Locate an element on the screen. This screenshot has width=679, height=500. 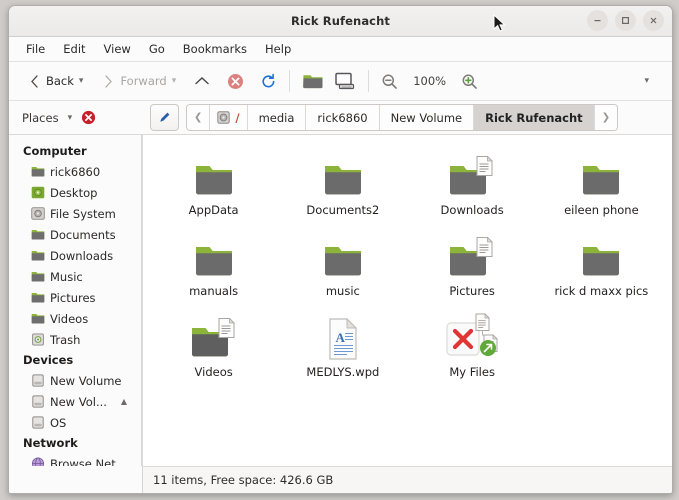
window-controls is located at coordinates (625, 20).